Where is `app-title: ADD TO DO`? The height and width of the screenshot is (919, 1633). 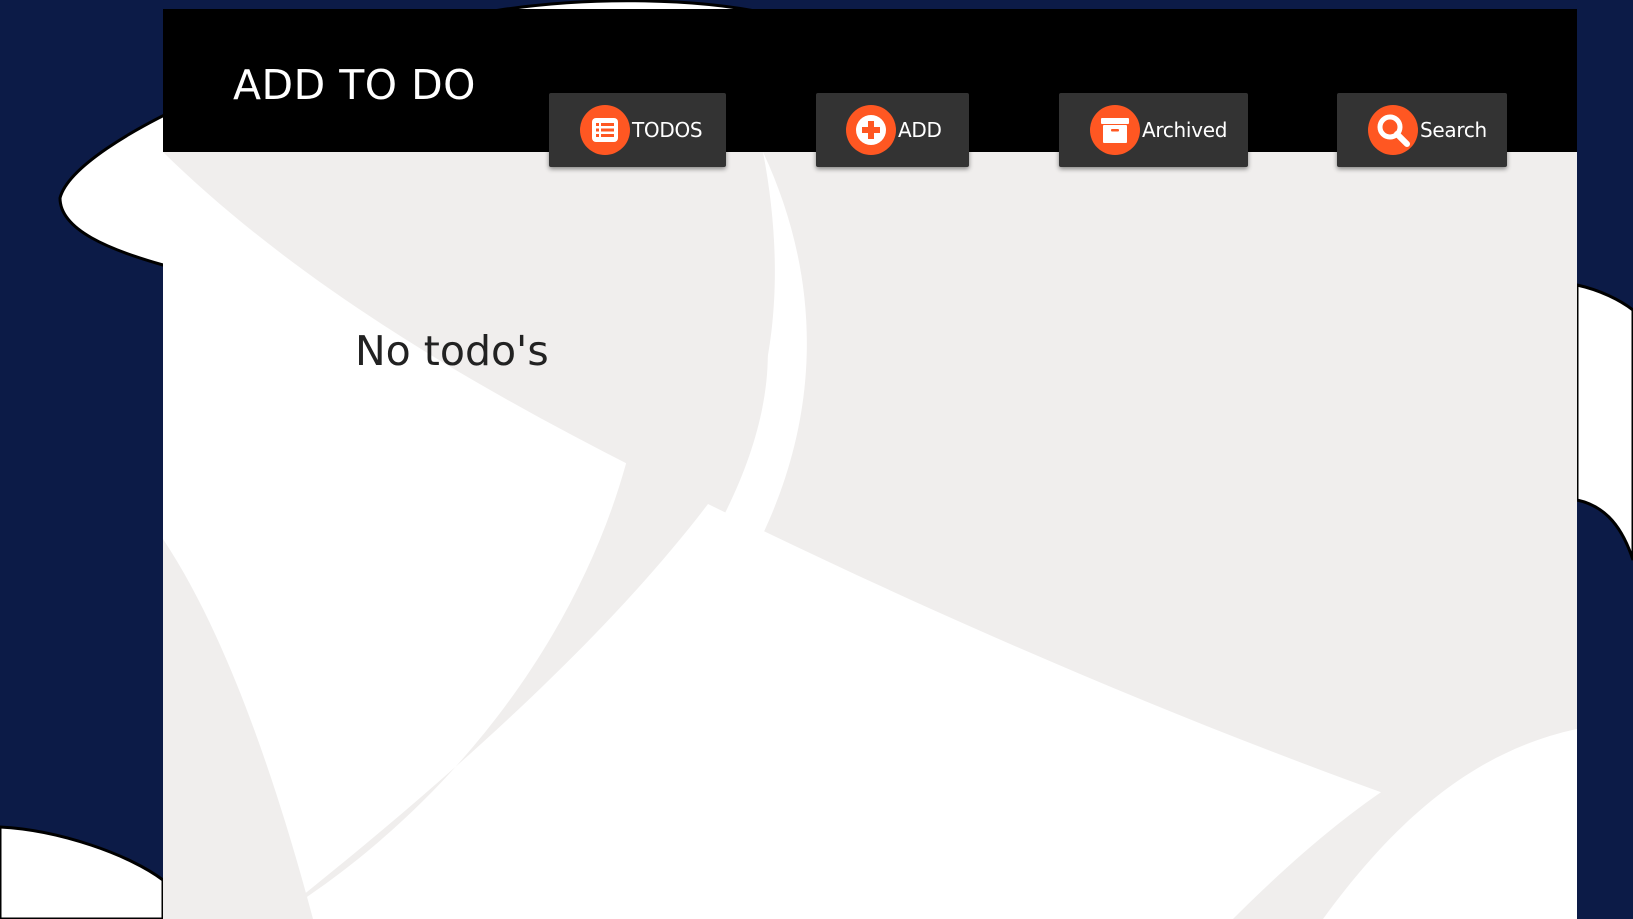
app-title: ADD TO DO is located at coordinates (354, 85).